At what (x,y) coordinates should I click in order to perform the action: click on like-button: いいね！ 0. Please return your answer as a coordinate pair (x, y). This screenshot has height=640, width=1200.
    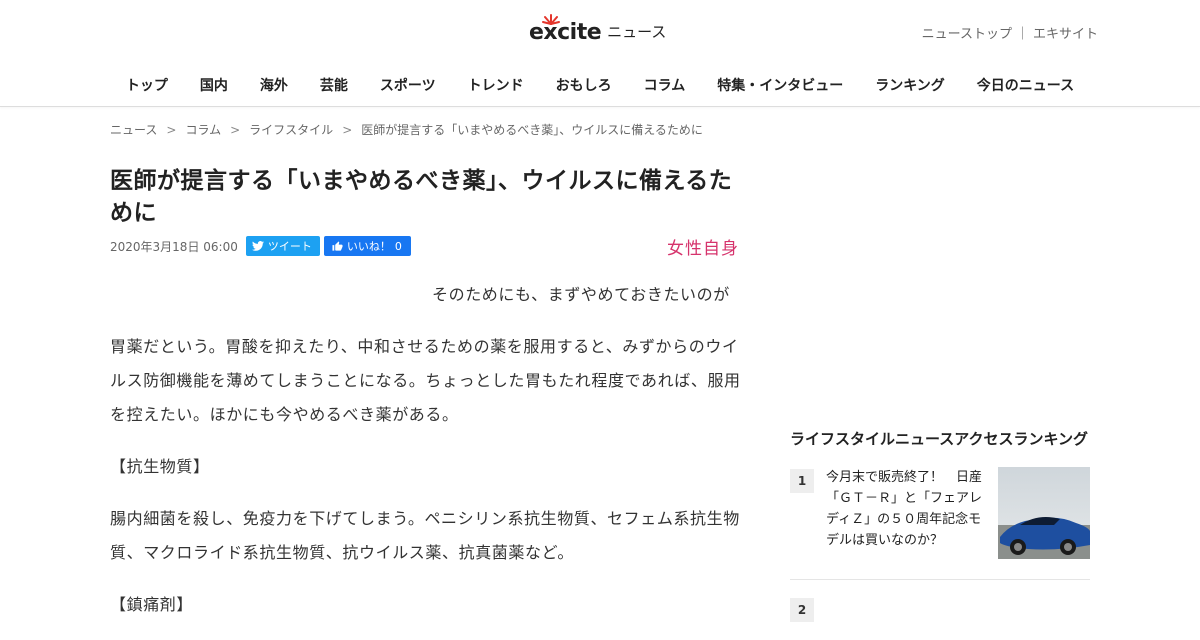
    Looking at the image, I should click on (367, 246).